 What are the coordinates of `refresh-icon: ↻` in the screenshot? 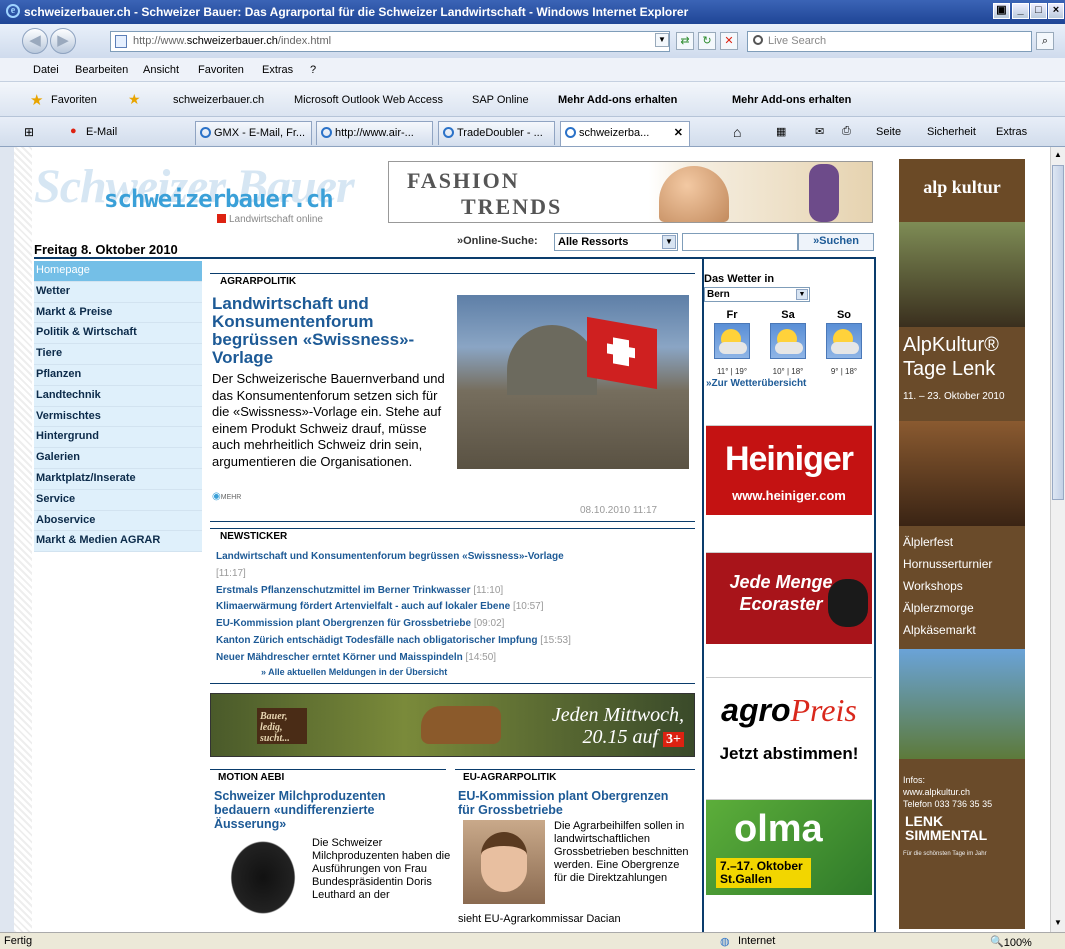 It's located at (707, 41).